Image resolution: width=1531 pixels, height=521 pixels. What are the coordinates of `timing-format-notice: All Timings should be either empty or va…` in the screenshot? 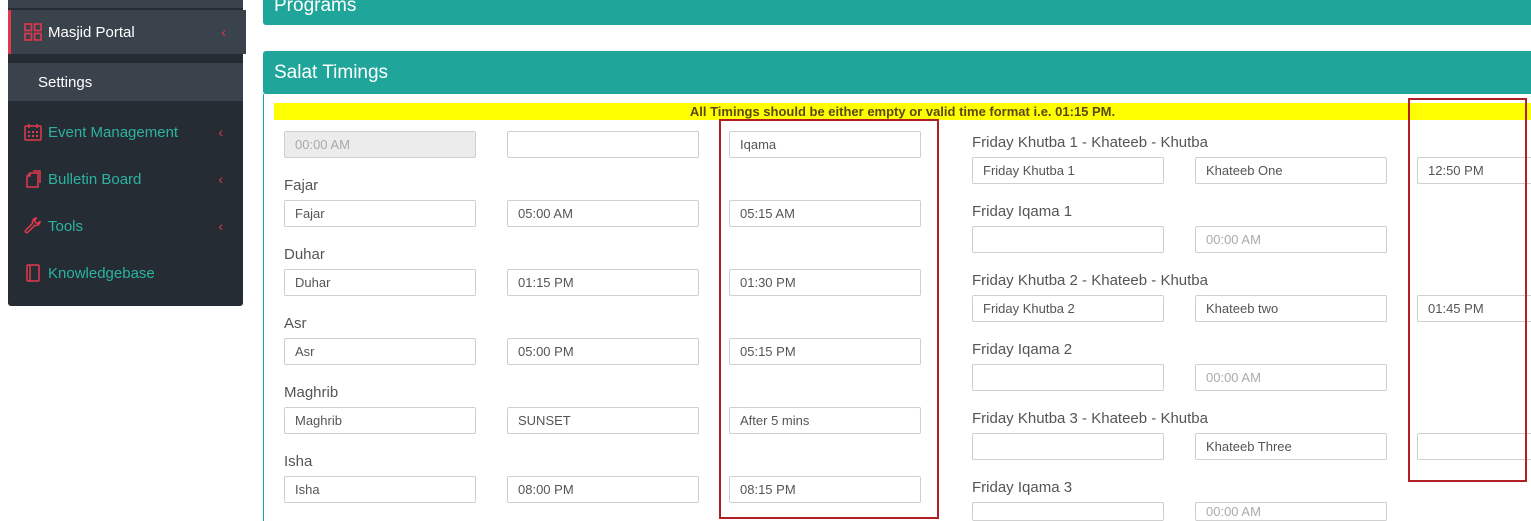 It's located at (902, 111).